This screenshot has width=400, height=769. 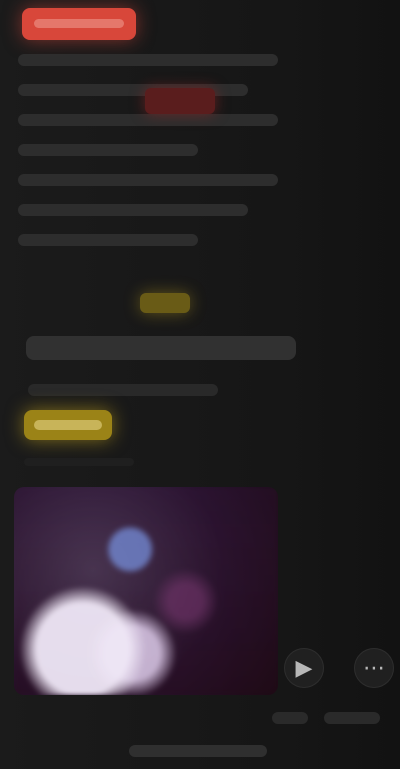 I want to click on subtext-line, so click(x=123, y=390).